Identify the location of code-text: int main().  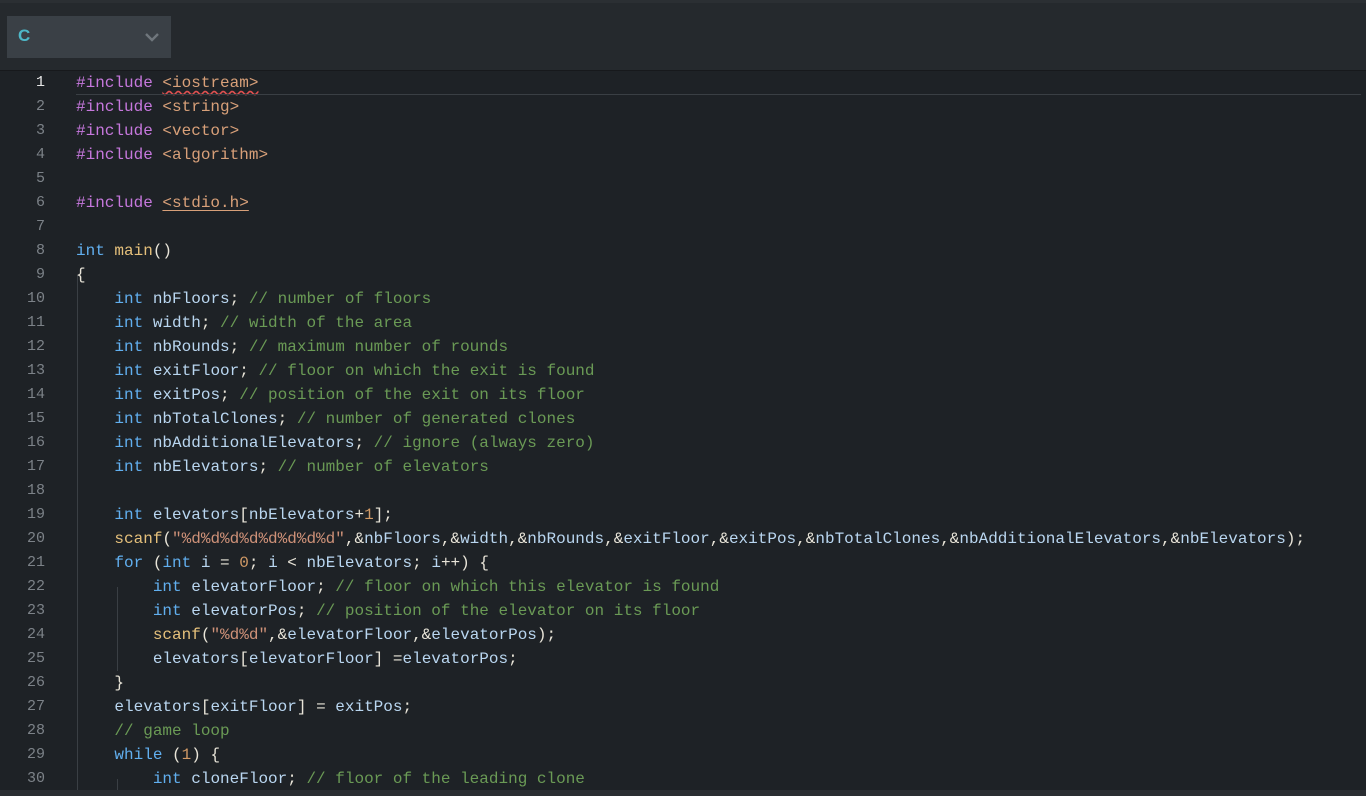
(124, 251).